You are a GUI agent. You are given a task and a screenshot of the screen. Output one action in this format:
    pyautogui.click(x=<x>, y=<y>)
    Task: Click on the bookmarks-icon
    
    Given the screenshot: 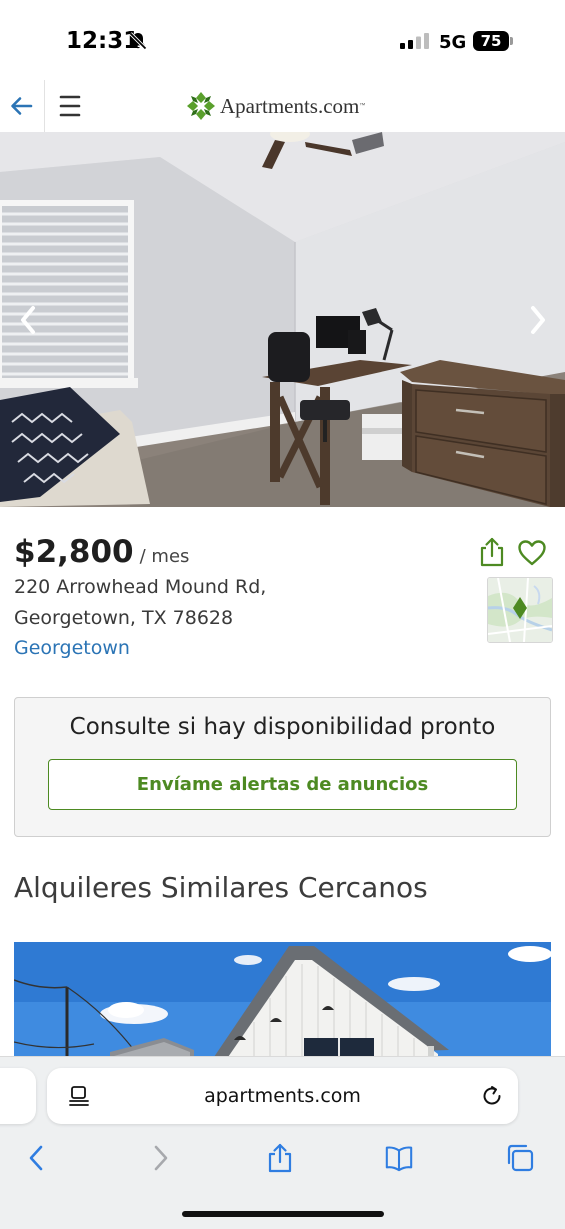 What is the action you would take?
    pyautogui.click(x=399, y=1158)
    